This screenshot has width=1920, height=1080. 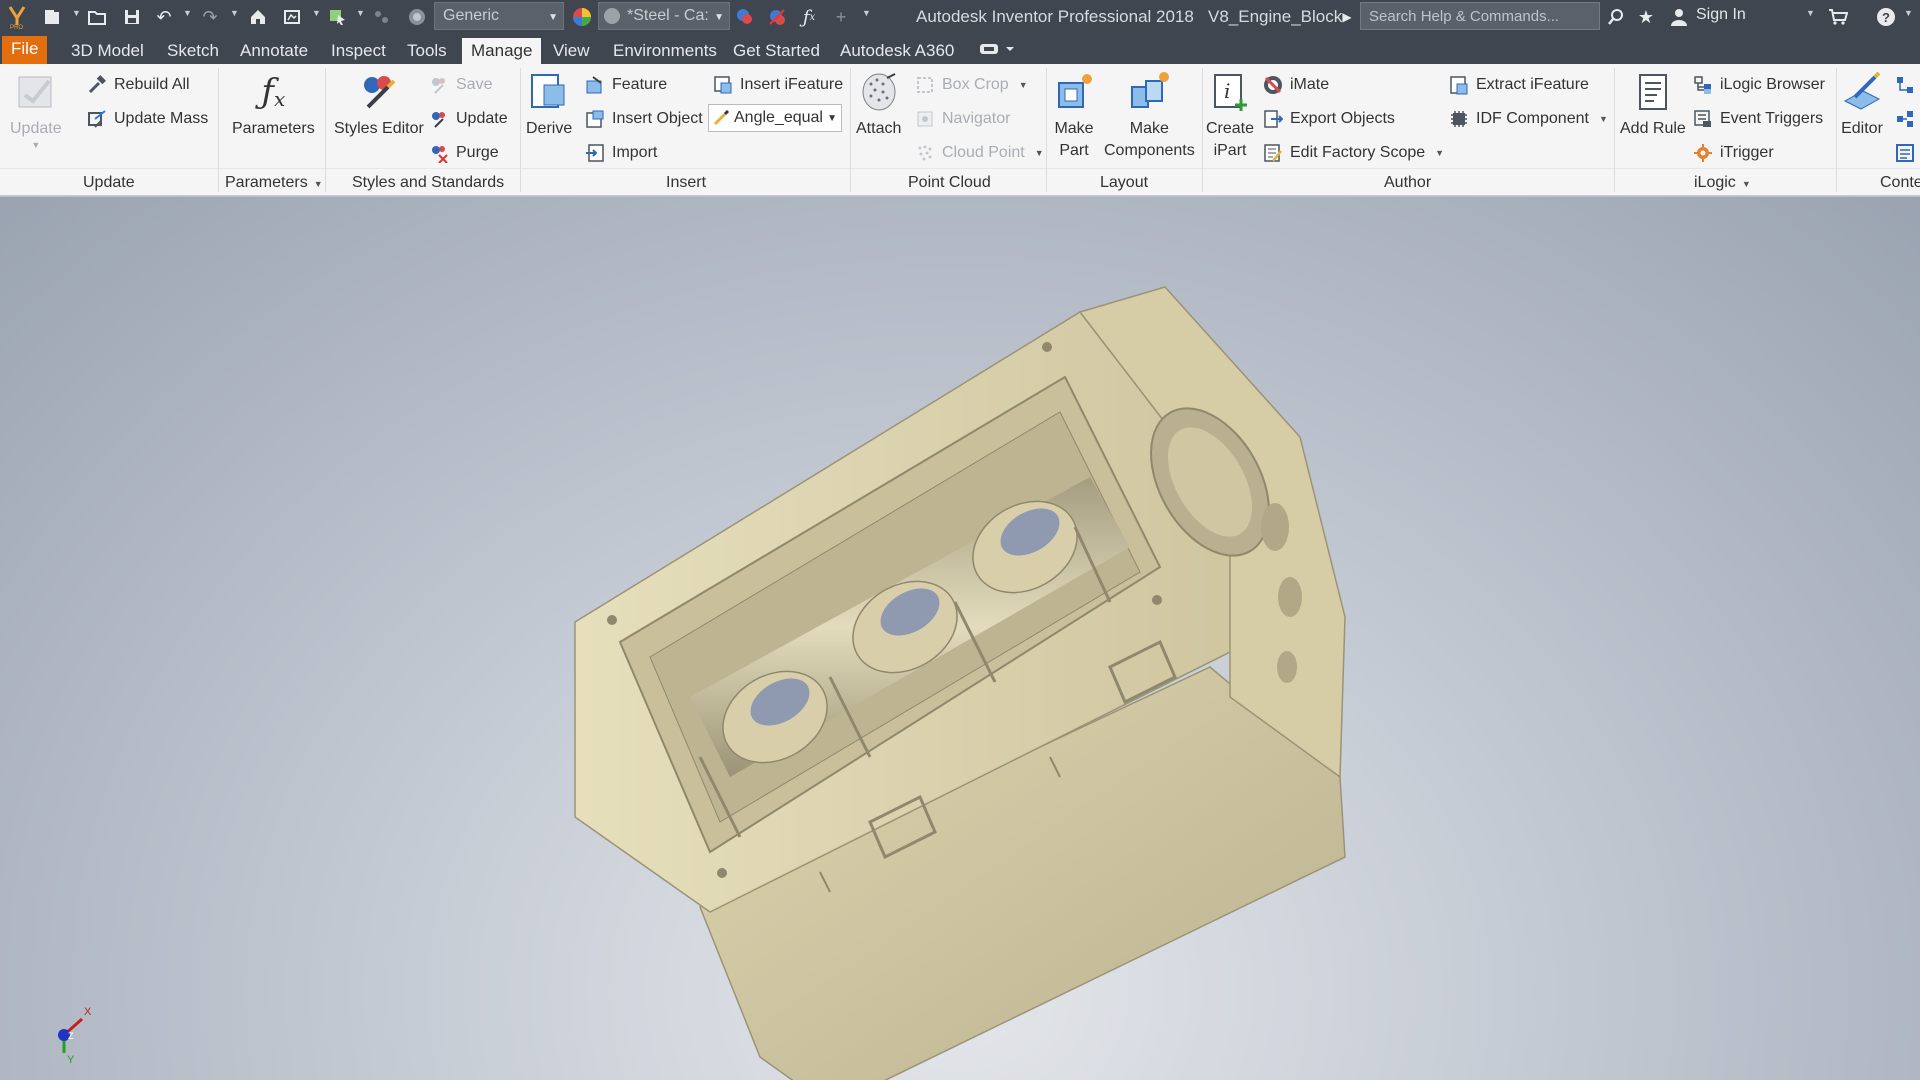 What do you see at coordinates (897, 51) in the screenshot?
I see `tab-autodesk-a360: Autodesk A360` at bounding box center [897, 51].